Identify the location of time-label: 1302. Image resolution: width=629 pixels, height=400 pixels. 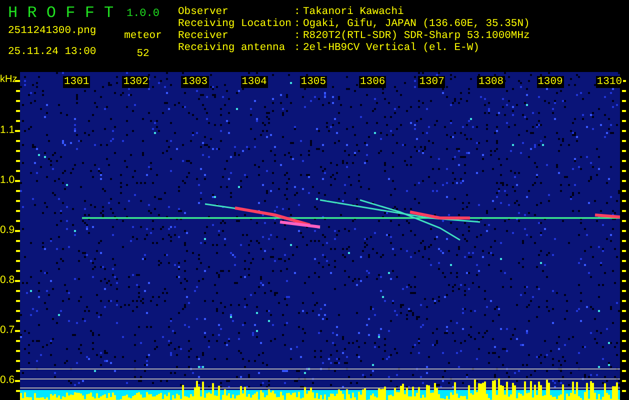
(136, 82).